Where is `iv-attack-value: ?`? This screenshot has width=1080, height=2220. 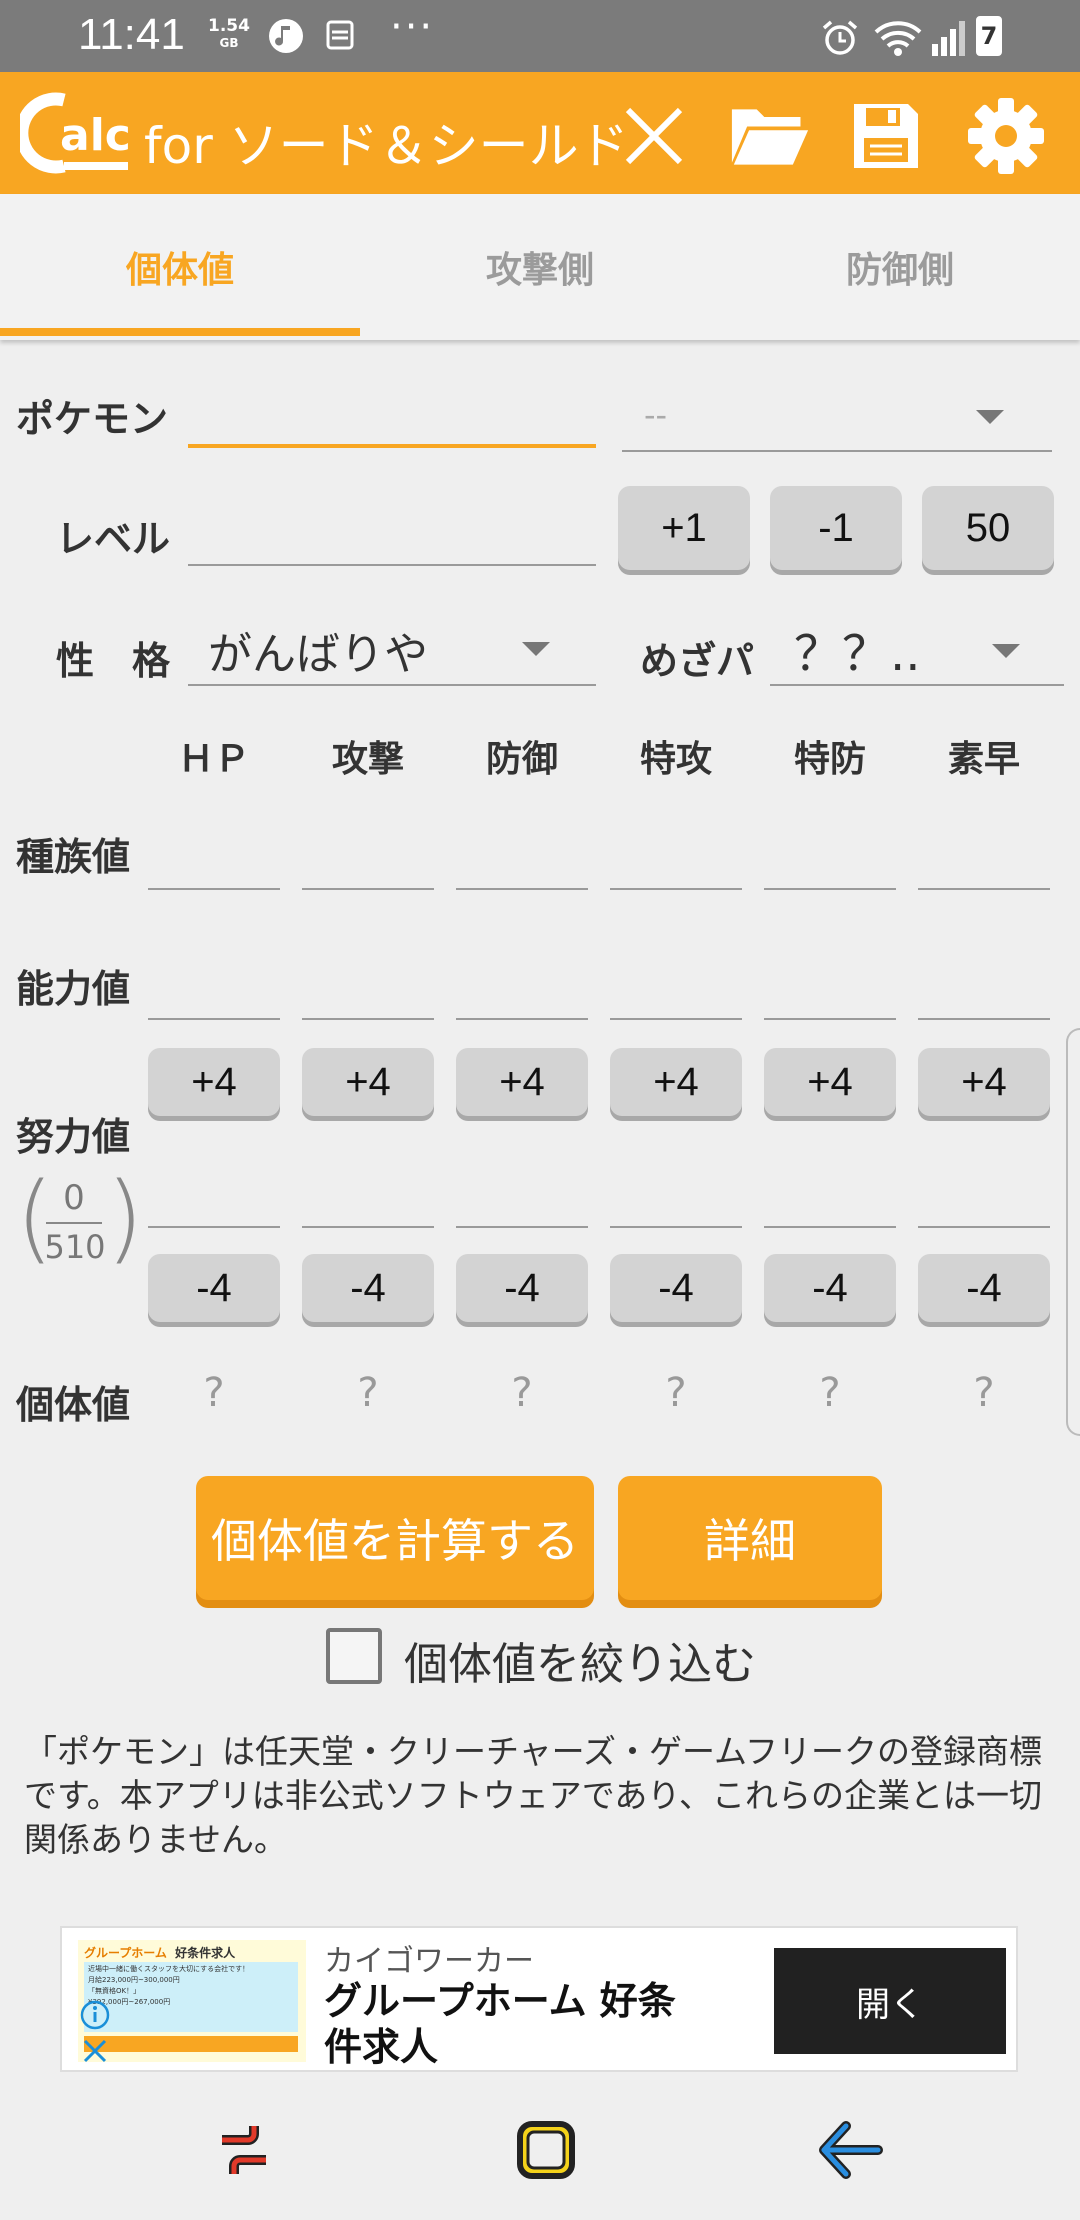
iv-attack-value: ? is located at coordinates (368, 1393).